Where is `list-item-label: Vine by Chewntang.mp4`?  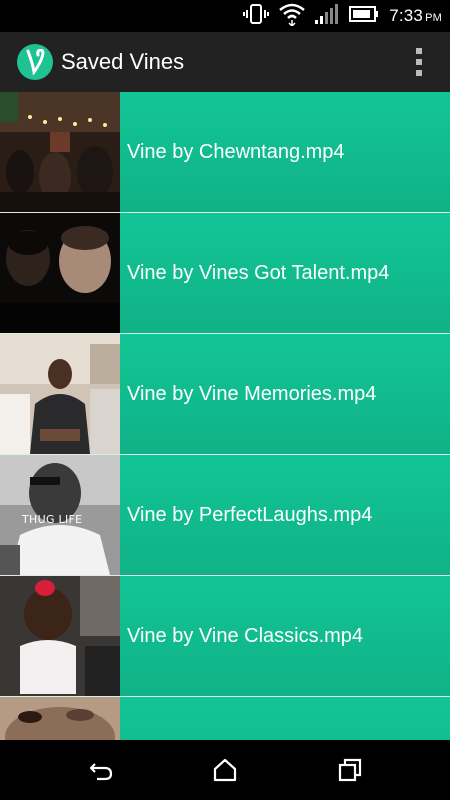
list-item-label: Vine by Chewntang.mp4 is located at coordinates (236, 151).